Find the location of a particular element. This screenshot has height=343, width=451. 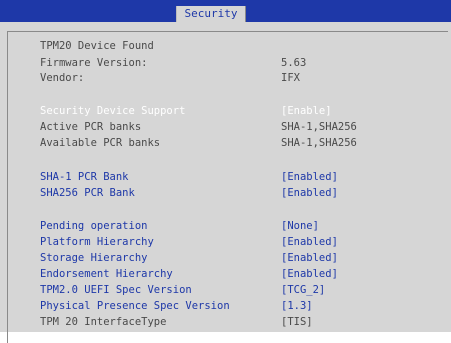

available-pcr-banks-value: SHA-1,SHA256 is located at coordinates (319, 143).